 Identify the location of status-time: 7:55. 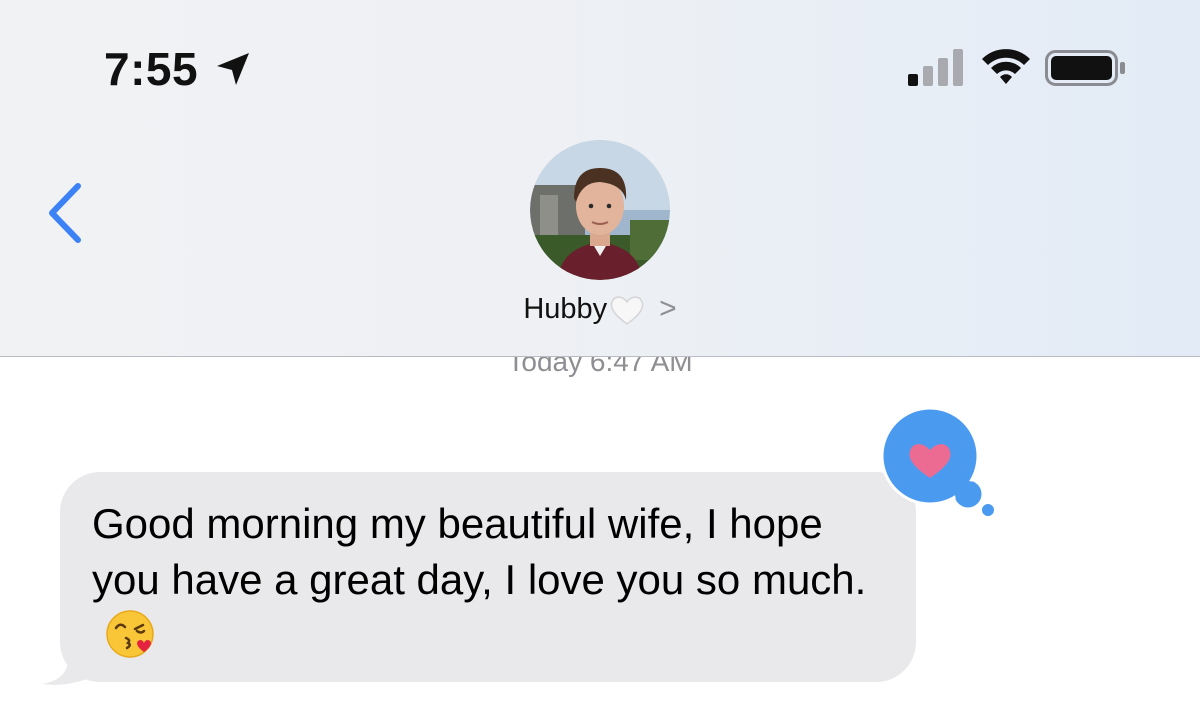
(151, 69).